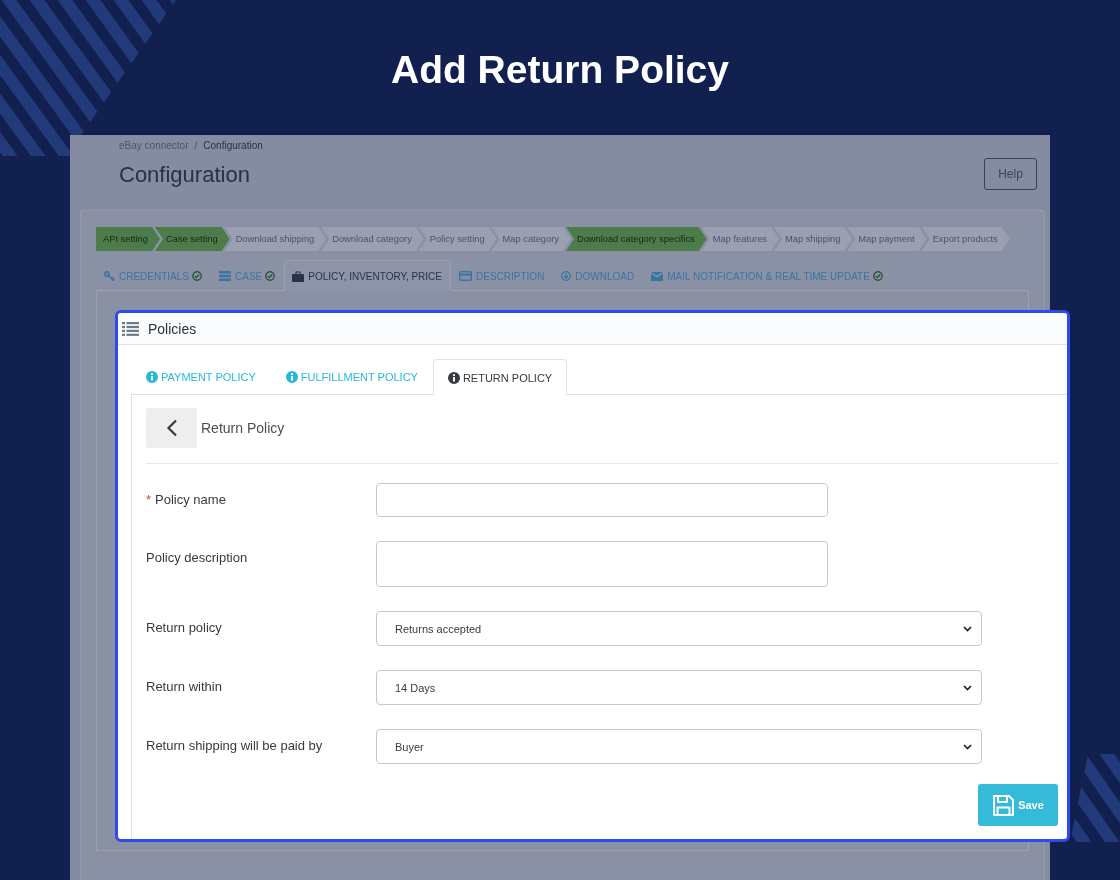 This screenshot has width=1120, height=880. I want to click on back-button, so click(171, 428).